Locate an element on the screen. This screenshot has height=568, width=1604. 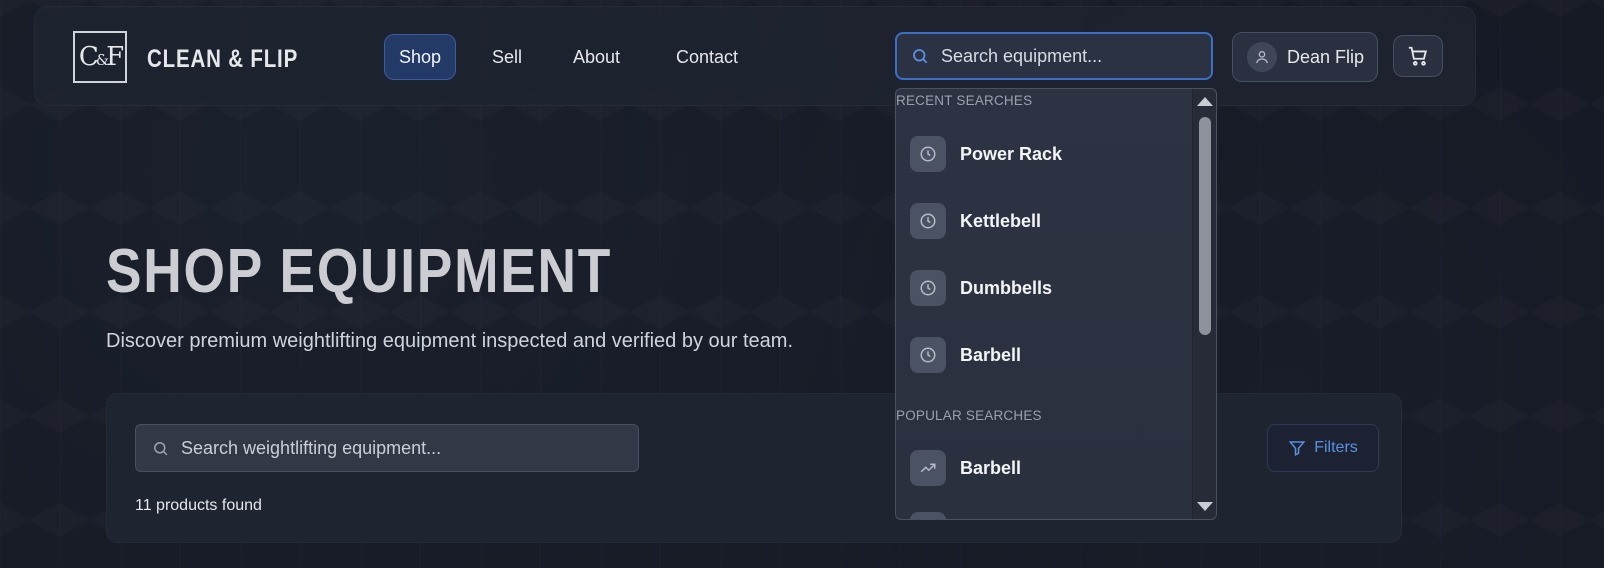
cart-button is located at coordinates (1418, 56).